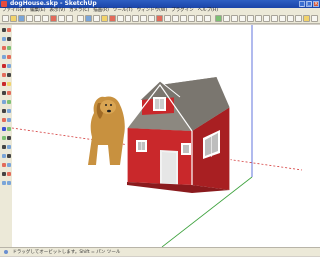 The height and width of the screenshot is (257, 320). Describe the element at coordinates (128, 18) in the screenshot. I see `line-icon` at that location.